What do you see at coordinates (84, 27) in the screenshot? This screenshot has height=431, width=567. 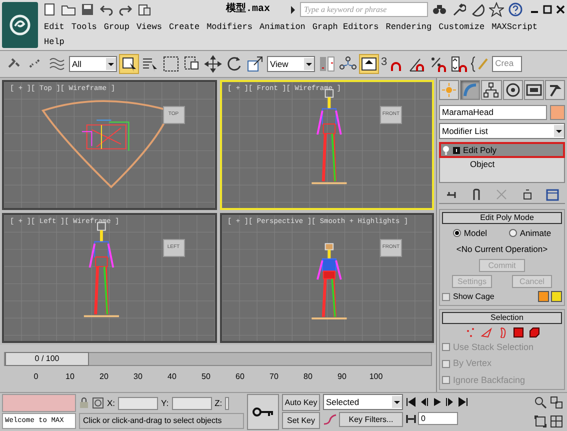 I see `menu-item: Tools` at bounding box center [84, 27].